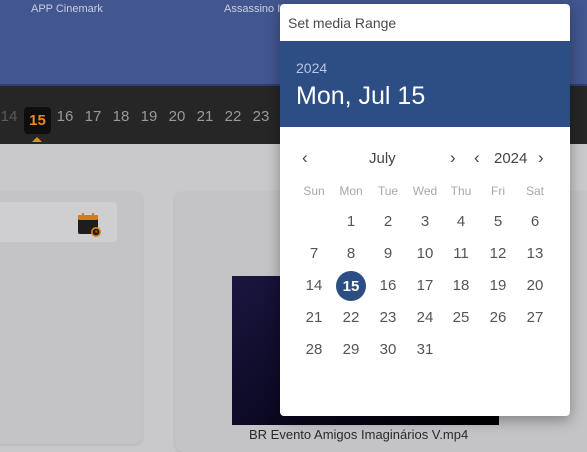  What do you see at coordinates (305, 158) in the screenshot?
I see `prev-month-icon: ‹` at bounding box center [305, 158].